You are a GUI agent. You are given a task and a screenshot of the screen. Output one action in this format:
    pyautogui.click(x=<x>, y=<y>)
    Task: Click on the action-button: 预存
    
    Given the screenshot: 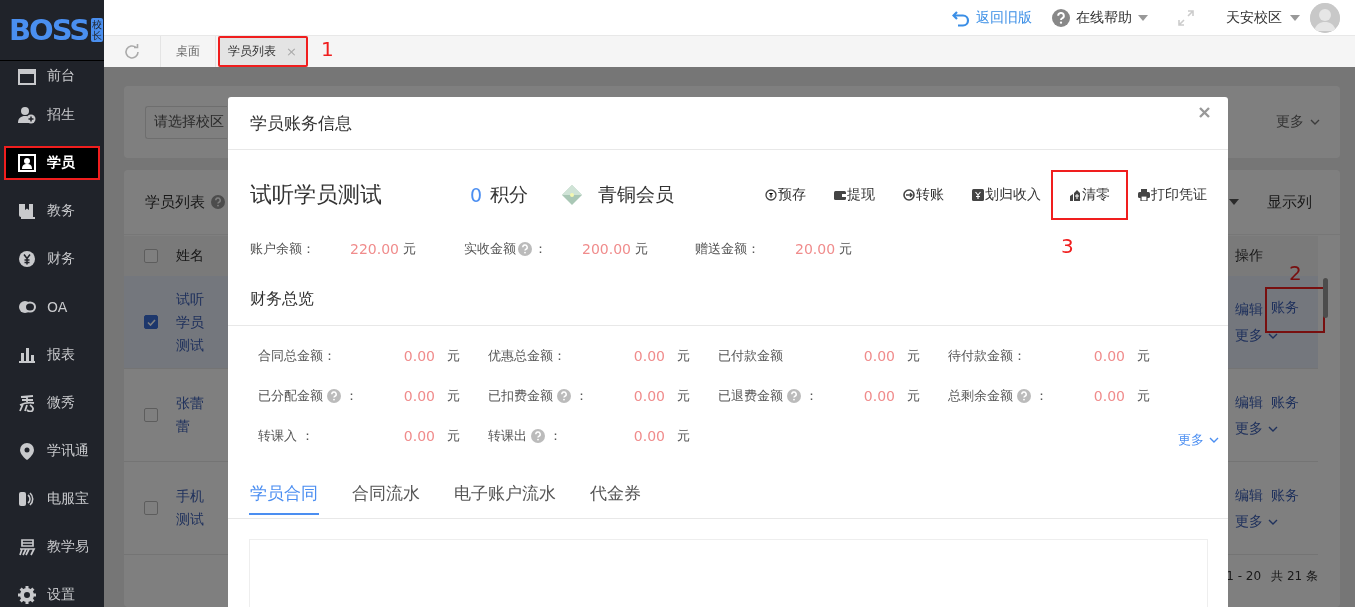 What is the action you would take?
    pyautogui.click(x=785, y=195)
    